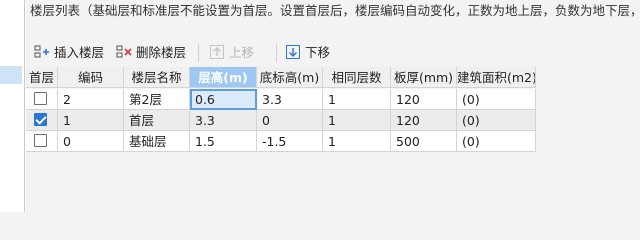 The width and height of the screenshot is (640, 240). I want to click on delete-floor-label: 删除楼层, so click(161, 52).